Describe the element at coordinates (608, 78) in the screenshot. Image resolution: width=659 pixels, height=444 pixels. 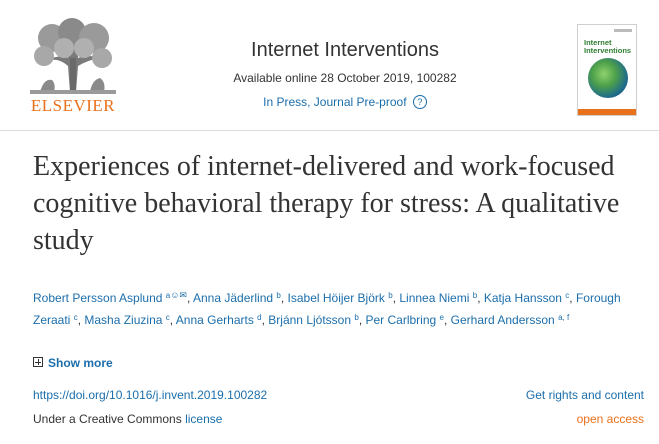
I see `globe-icon` at that location.